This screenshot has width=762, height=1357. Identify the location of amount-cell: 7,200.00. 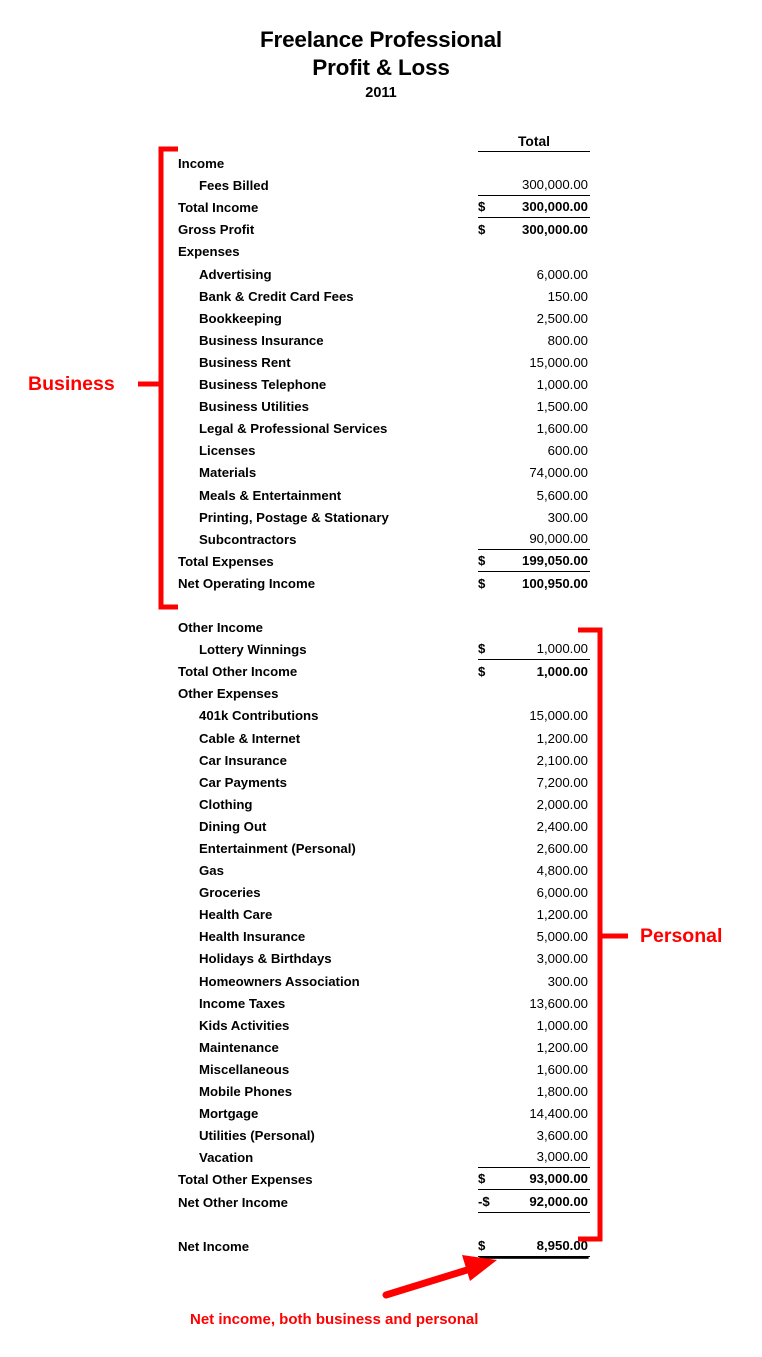
(534, 783).